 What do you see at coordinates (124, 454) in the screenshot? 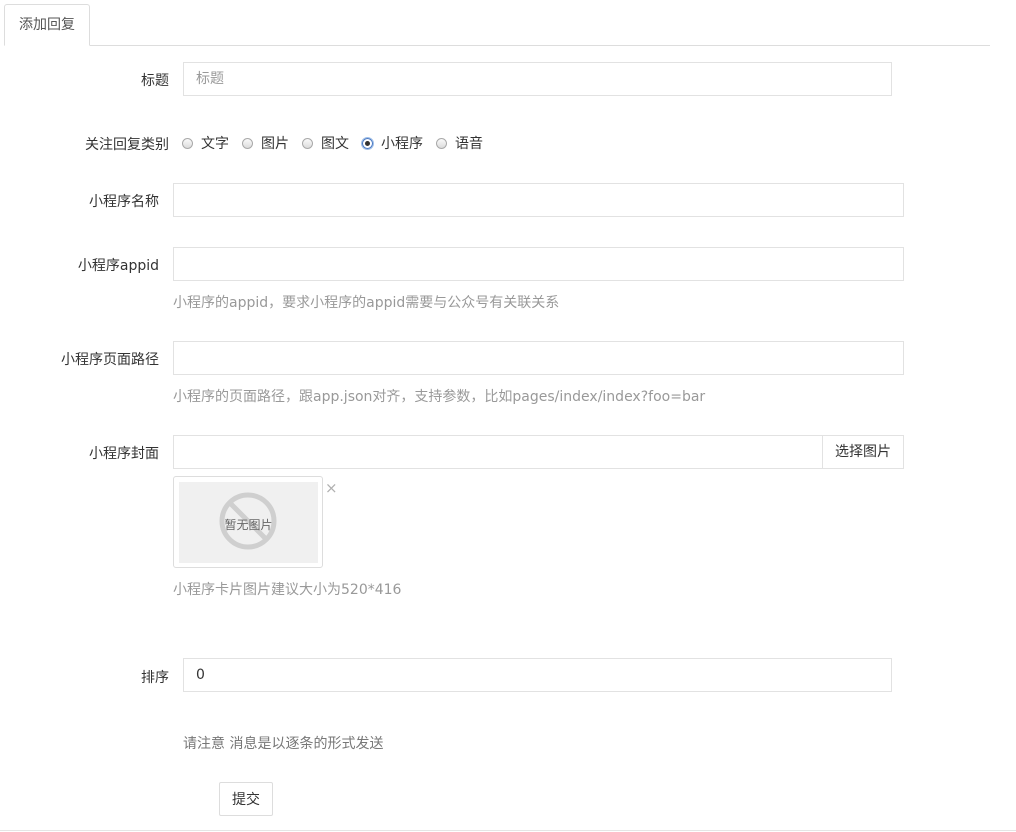
I see `mp-cover-label: 小程序封面` at bounding box center [124, 454].